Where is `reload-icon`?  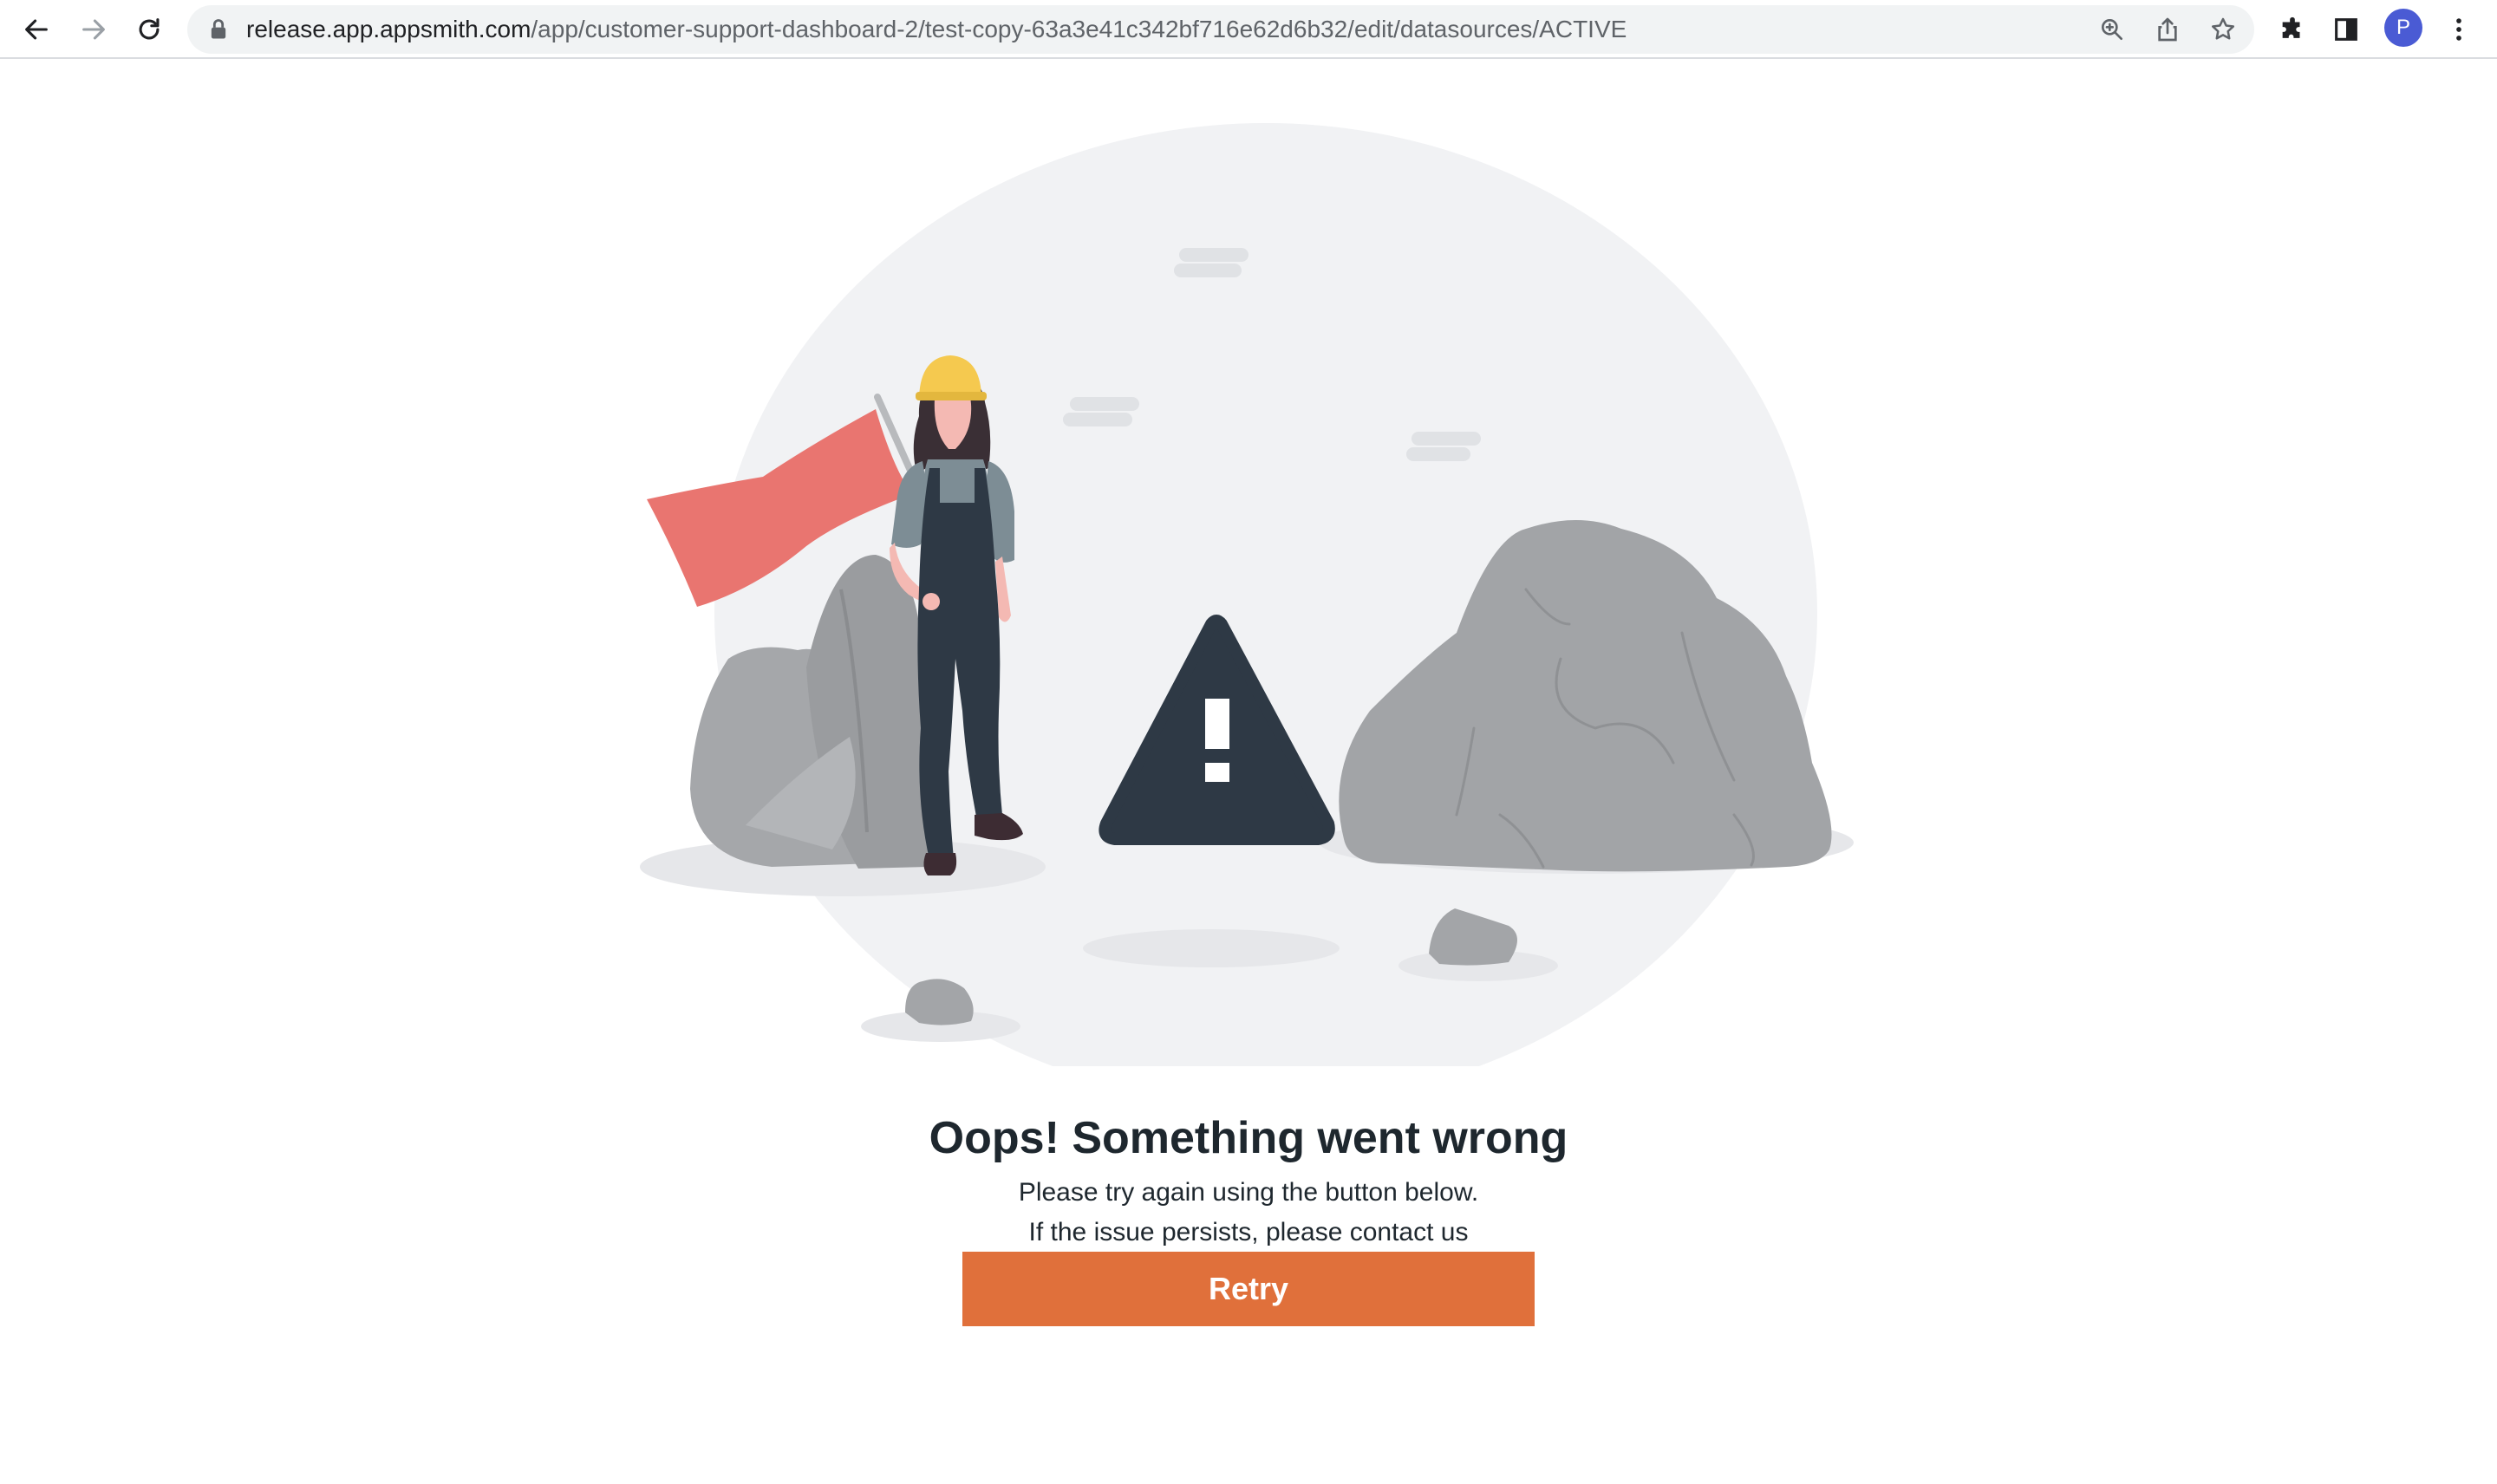
reload-icon is located at coordinates (149, 29).